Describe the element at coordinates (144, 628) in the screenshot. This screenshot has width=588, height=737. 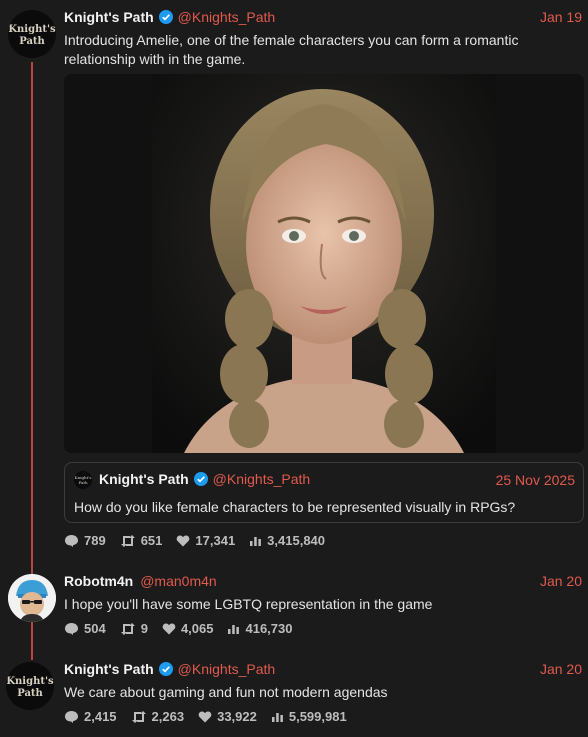
I see `repost-count: 9` at that location.